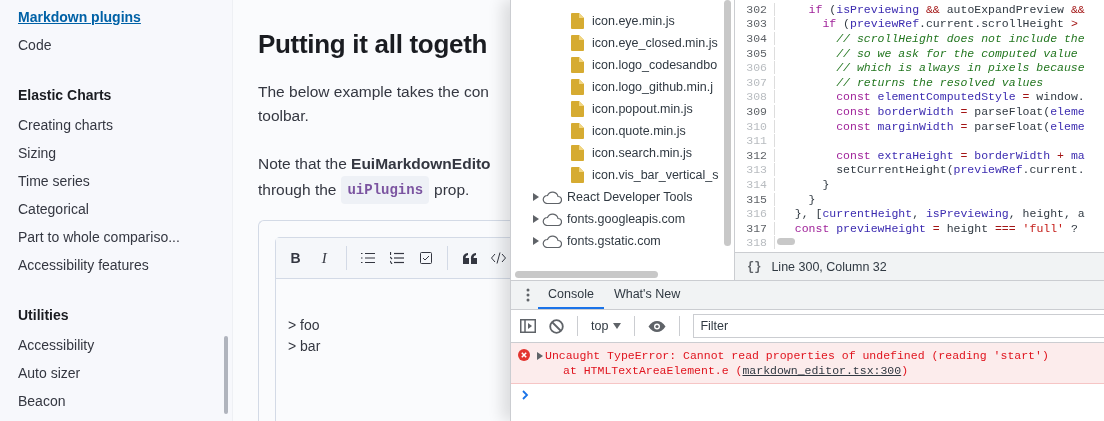 Image resolution: width=1104 pixels, height=421 pixels. What do you see at coordinates (79, 20) in the screenshot?
I see `nav-link: Markdown plugins` at bounding box center [79, 20].